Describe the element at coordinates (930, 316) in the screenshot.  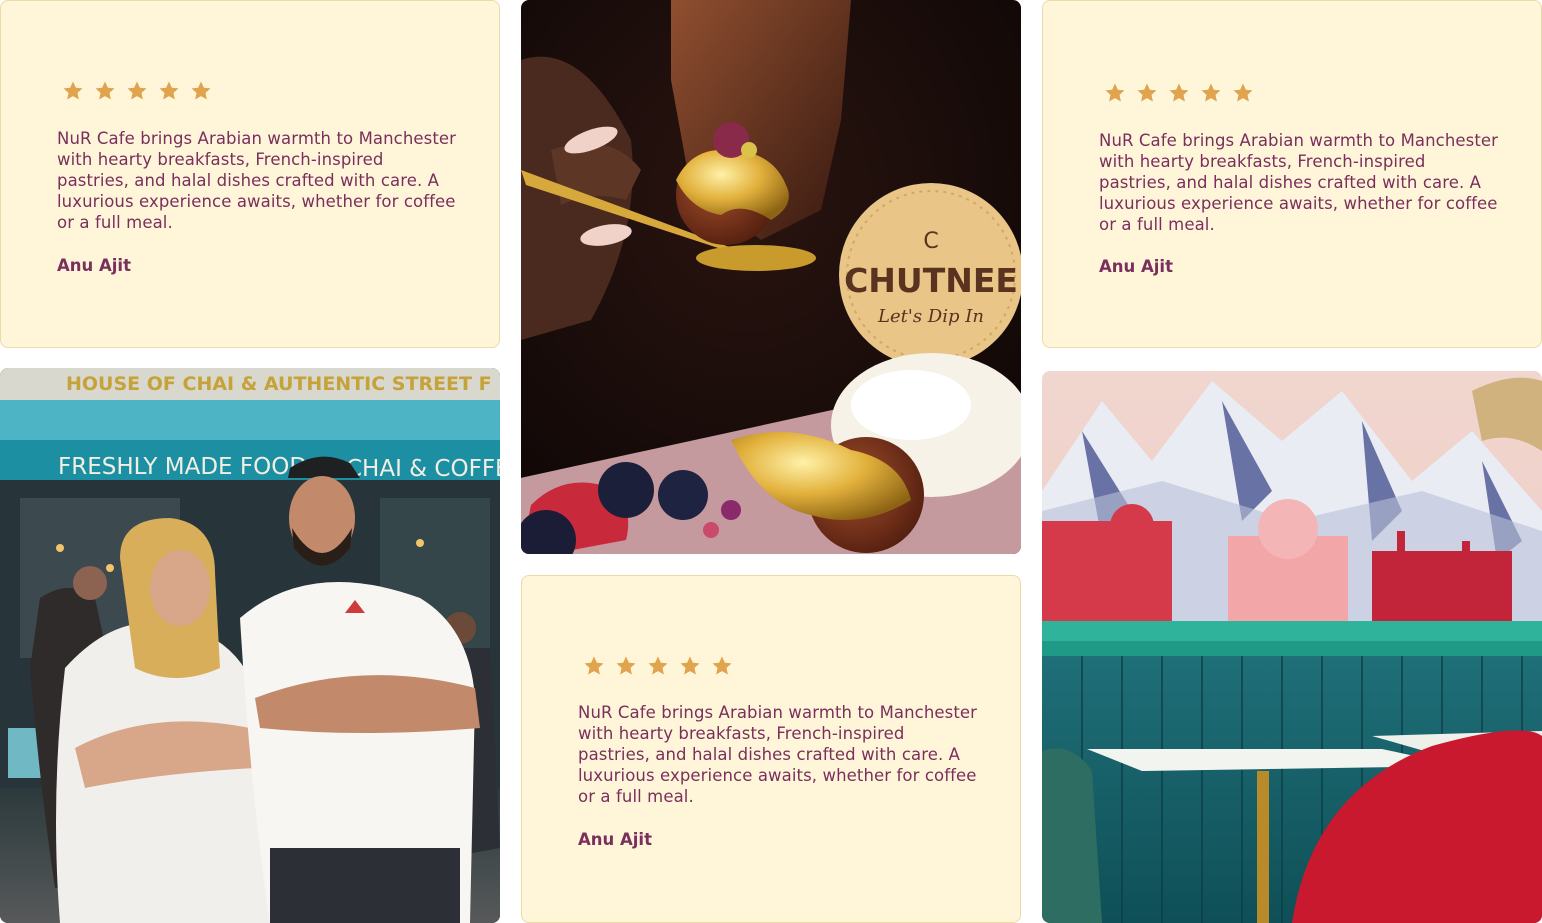
I see `cookie-tagline: Let's Dip In` at that location.